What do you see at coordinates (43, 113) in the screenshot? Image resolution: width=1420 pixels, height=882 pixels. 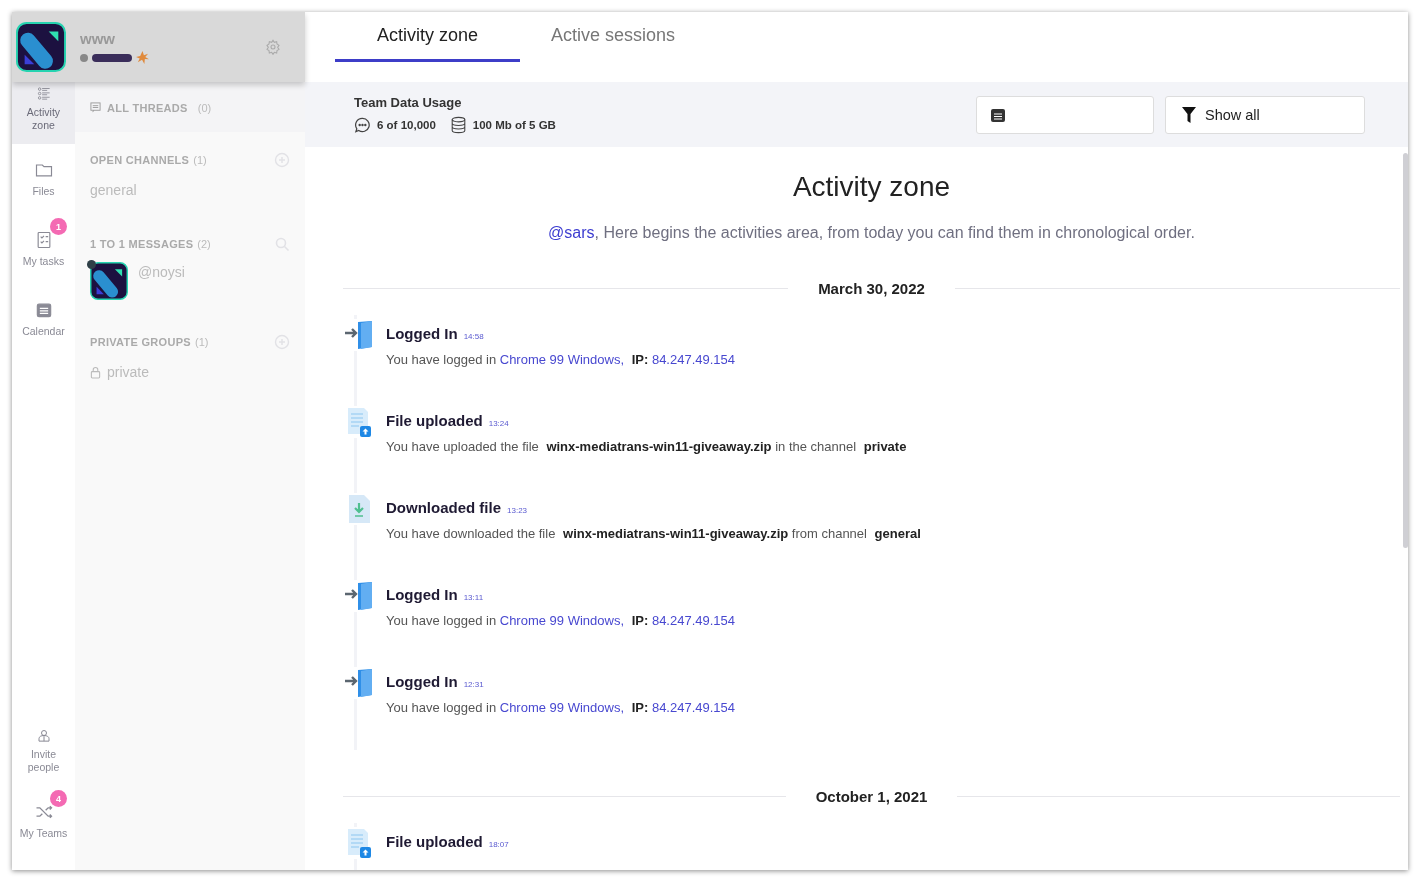 I see `nav-item: Activity zone` at bounding box center [43, 113].